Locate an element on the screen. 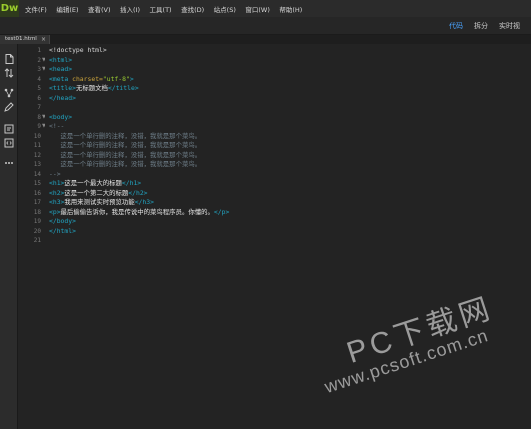 This screenshot has width=531, height=429. file-icon is located at coordinates (9, 59).